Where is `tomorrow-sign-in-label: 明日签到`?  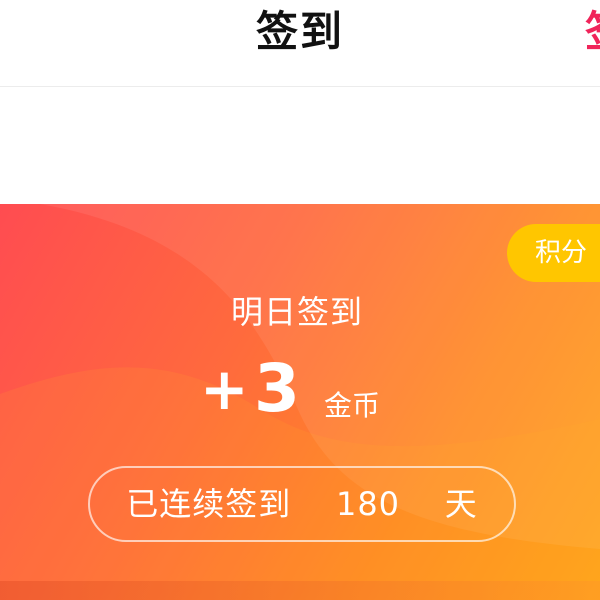
tomorrow-sign-in-label: 明日签到 is located at coordinates (296, 312).